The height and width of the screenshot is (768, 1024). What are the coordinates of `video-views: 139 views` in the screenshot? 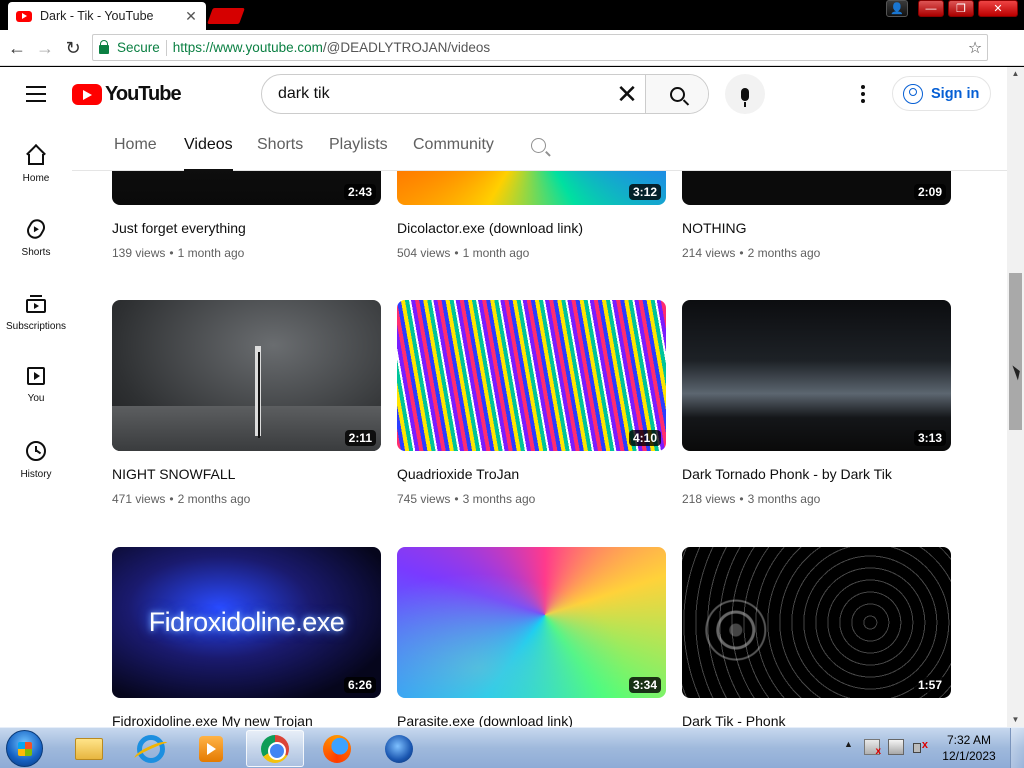 It's located at (139, 253).